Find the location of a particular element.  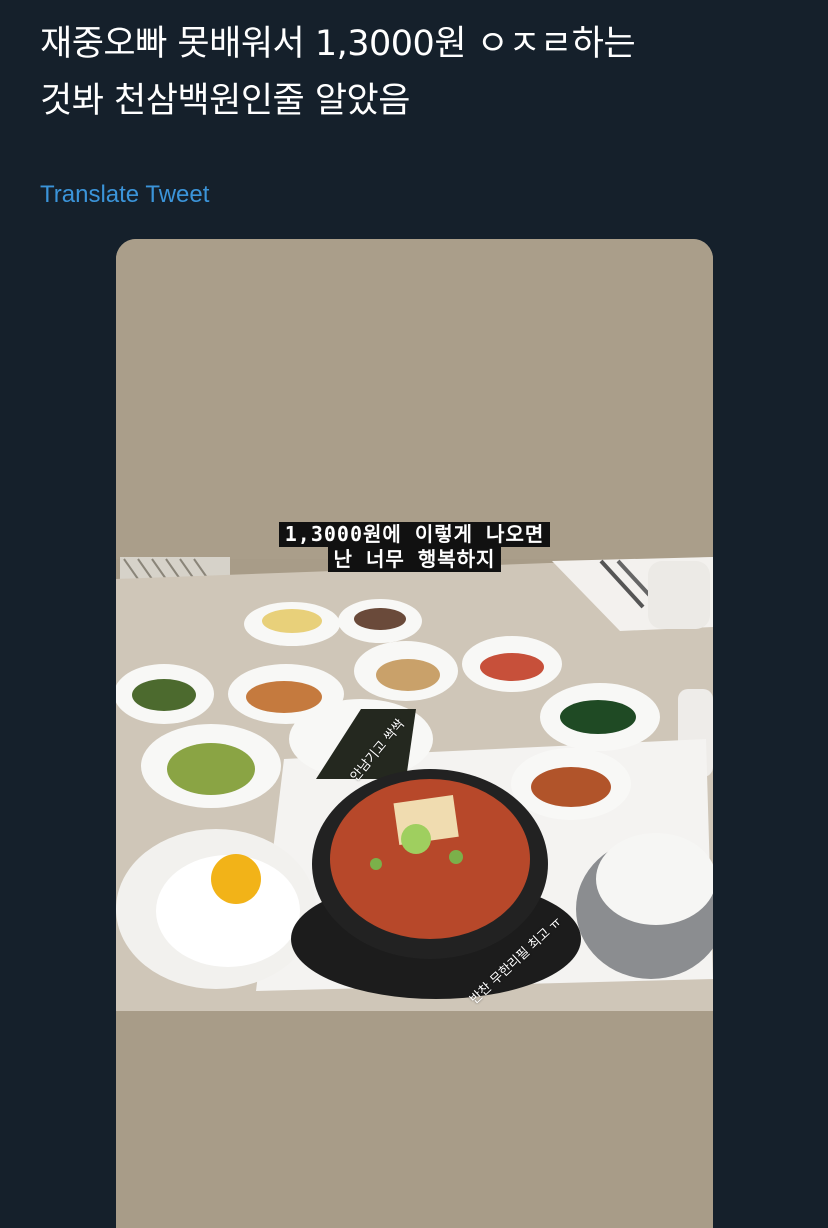

tweet-text-line-1: 재중오빠 못배워서 1,3000원 ㅇㅈㄹ하는 is located at coordinates (338, 44).